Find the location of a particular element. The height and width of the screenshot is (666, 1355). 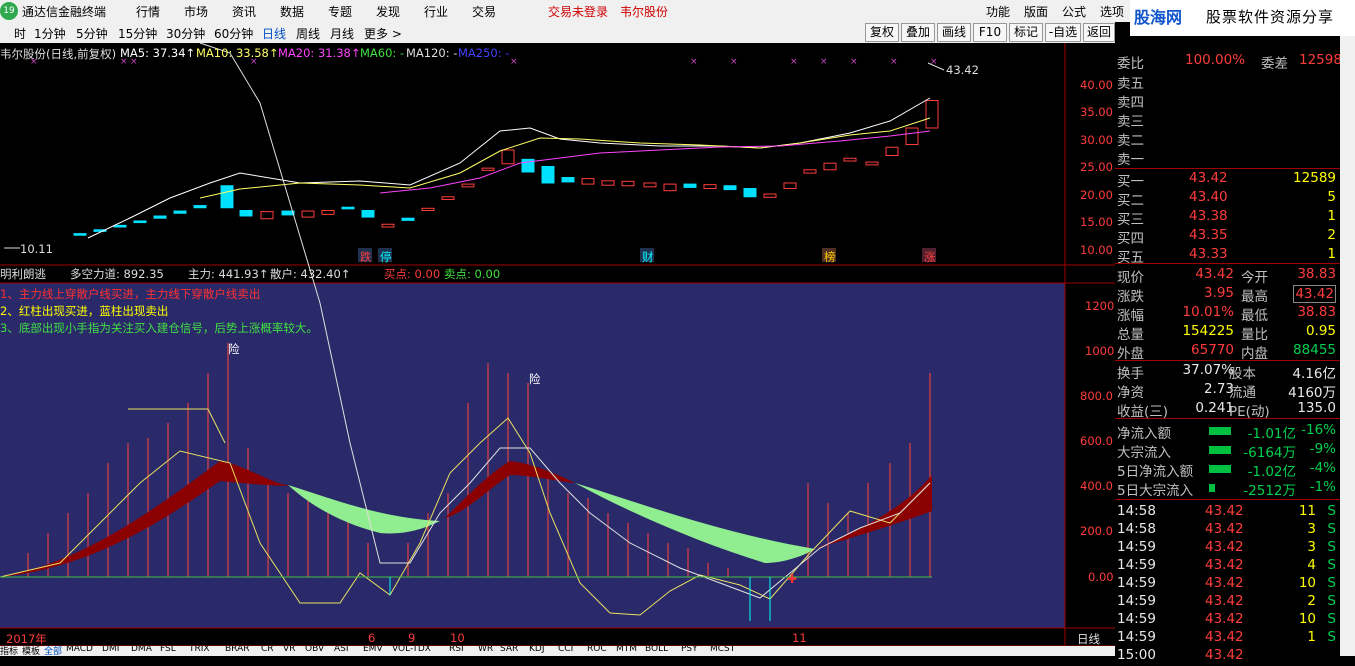

period-60min: 60分钟 is located at coordinates (233, 33).